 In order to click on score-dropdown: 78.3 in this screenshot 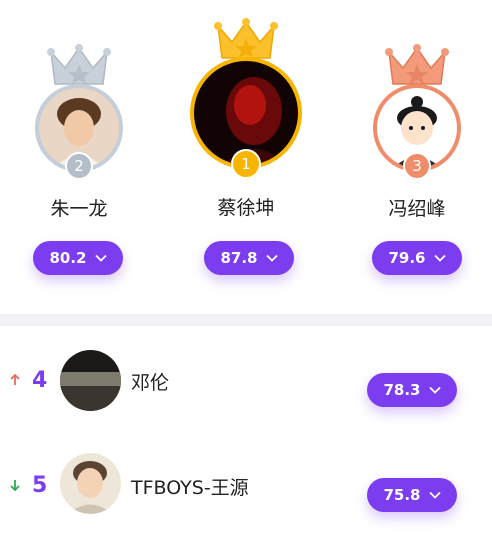, I will do `click(412, 390)`.